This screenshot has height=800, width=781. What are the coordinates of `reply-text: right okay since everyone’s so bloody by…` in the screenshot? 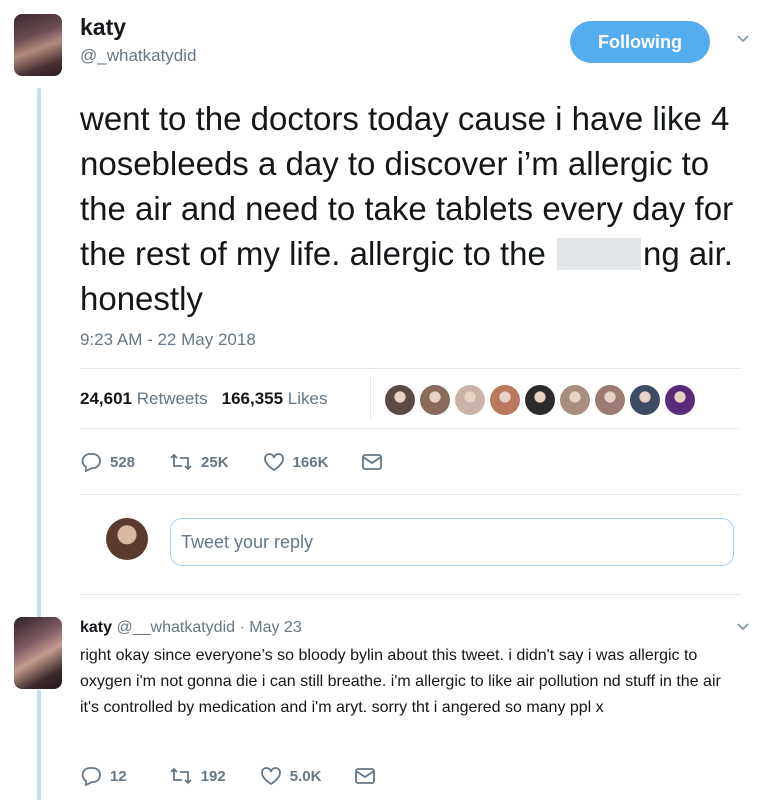 It's located at (400, 681).